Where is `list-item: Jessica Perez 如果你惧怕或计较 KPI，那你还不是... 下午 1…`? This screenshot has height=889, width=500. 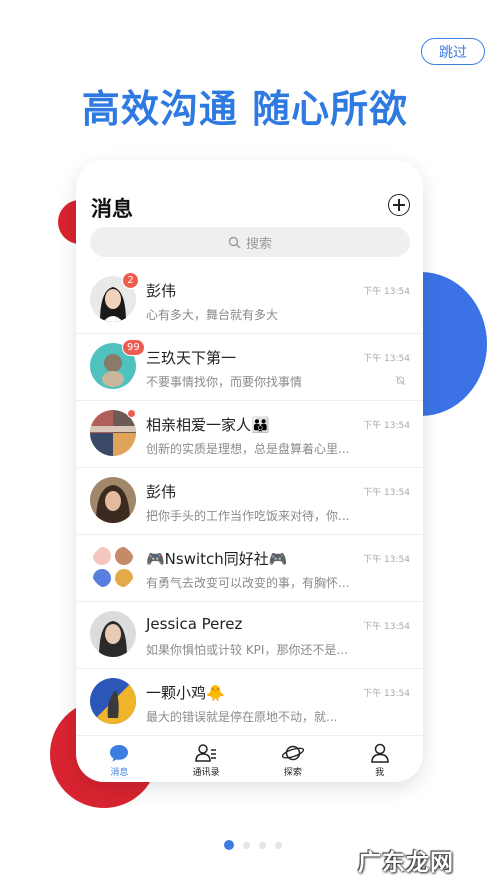
list-item: Jessica Perez 如果你惧怕或计较 KPI，那你还不是... 下午 1… is located at coordinates (249, 635).